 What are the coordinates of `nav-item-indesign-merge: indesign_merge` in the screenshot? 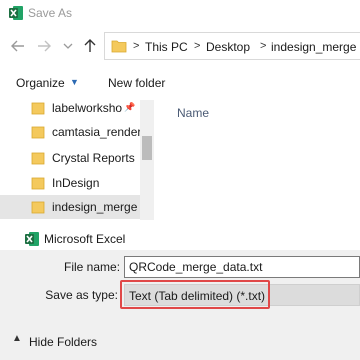 It's located at (70, 207).